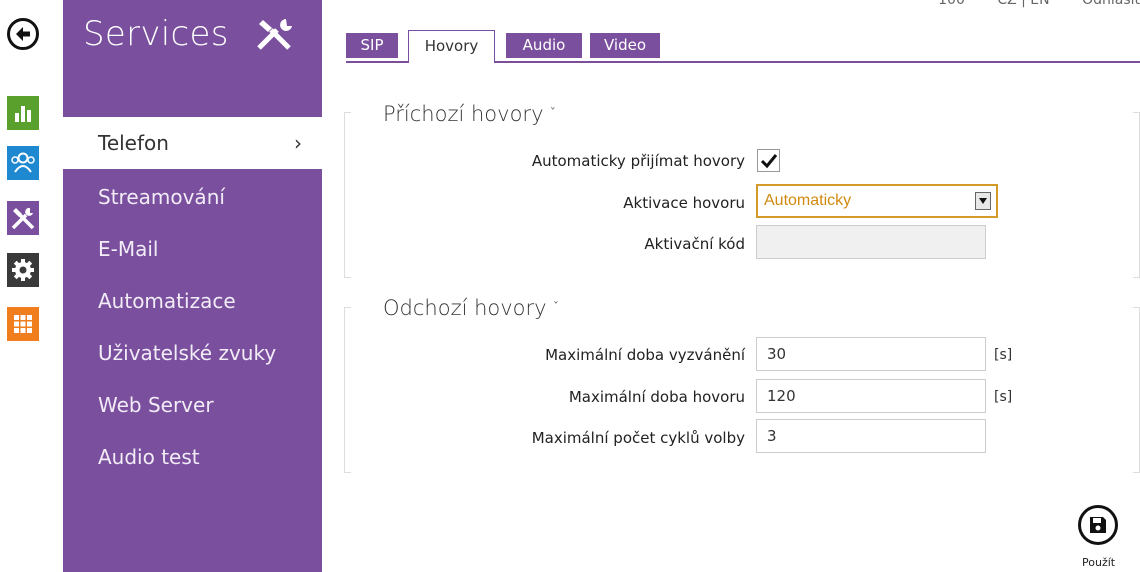 Image resolution: width=1140 pixels, height=572 pixels. Describe the element at coordinates (544, 45) in the screenshot. I see `tab-audio: Audio` at that location.